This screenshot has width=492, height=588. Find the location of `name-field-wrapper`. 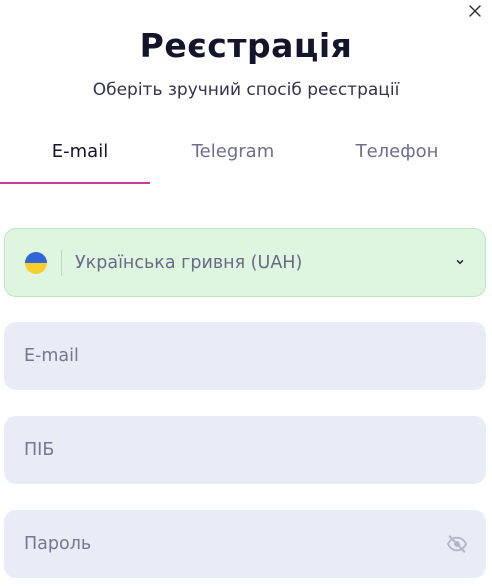

name-field-wrapper is located at coordinates (245, 450).